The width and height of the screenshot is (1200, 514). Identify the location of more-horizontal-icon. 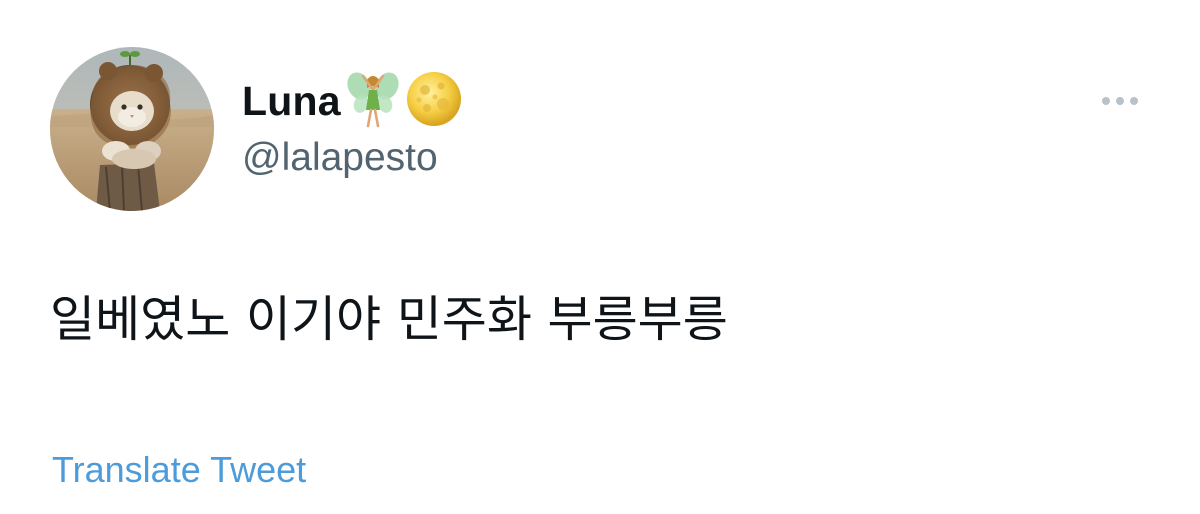
(1120, 101).